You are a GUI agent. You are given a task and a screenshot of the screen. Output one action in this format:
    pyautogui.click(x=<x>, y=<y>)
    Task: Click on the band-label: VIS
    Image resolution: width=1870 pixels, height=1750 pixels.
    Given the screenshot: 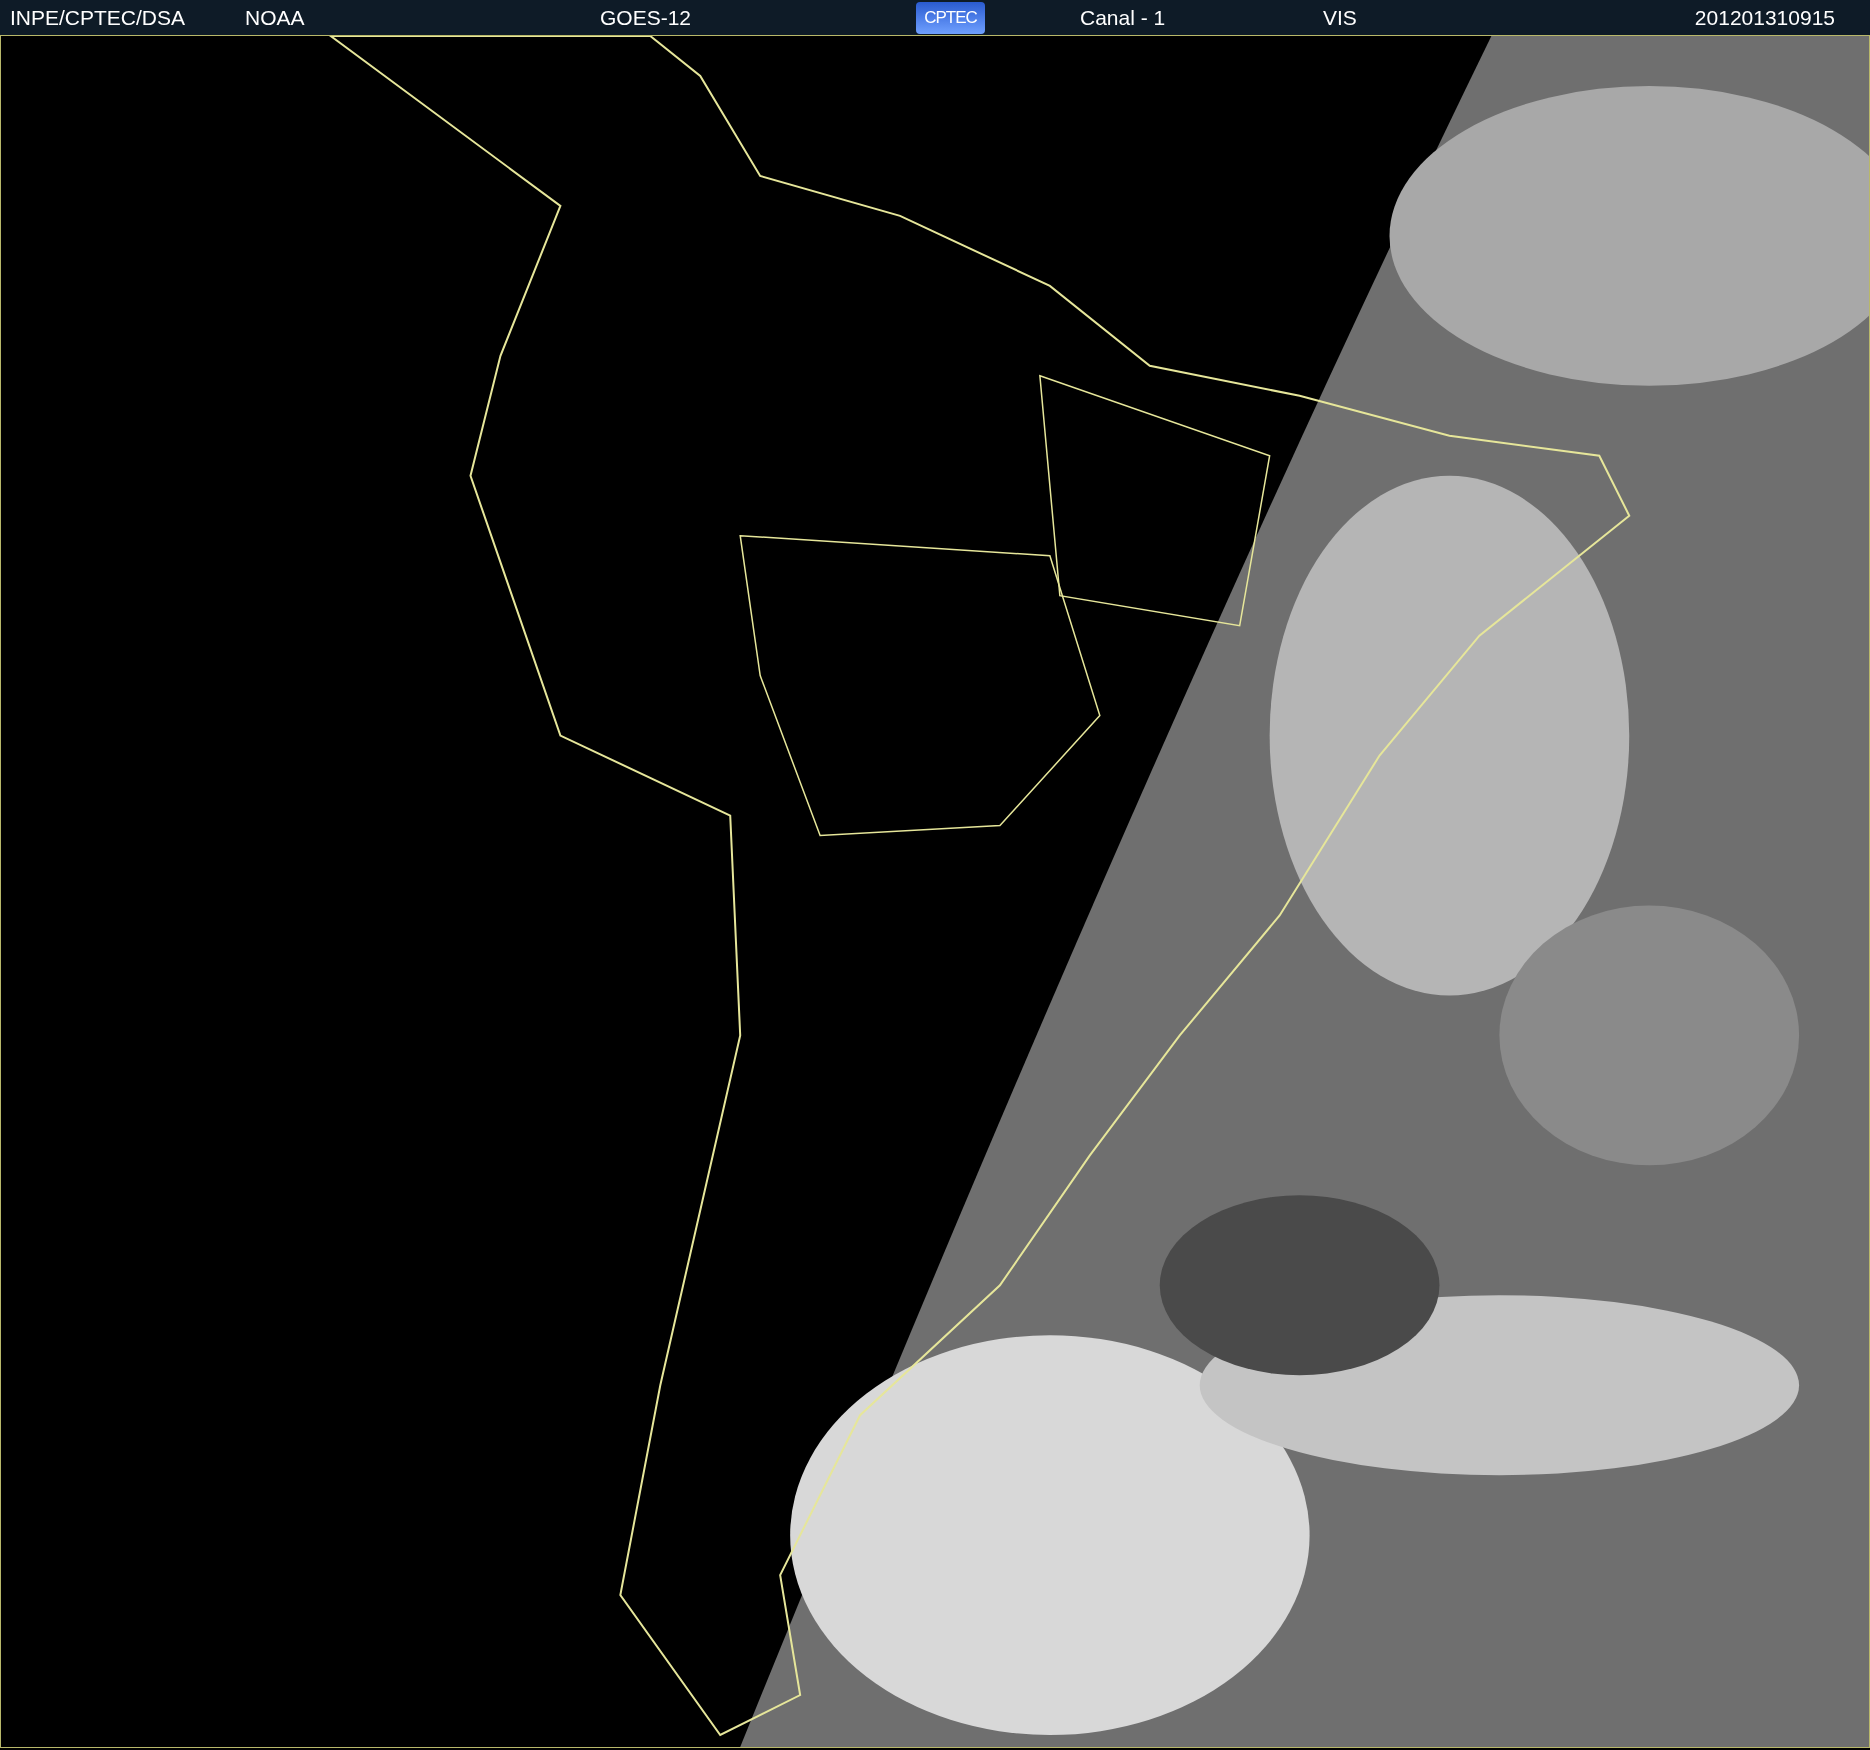 What is the action you would take?
    pyautogui.click(x=1340, y=17)
    